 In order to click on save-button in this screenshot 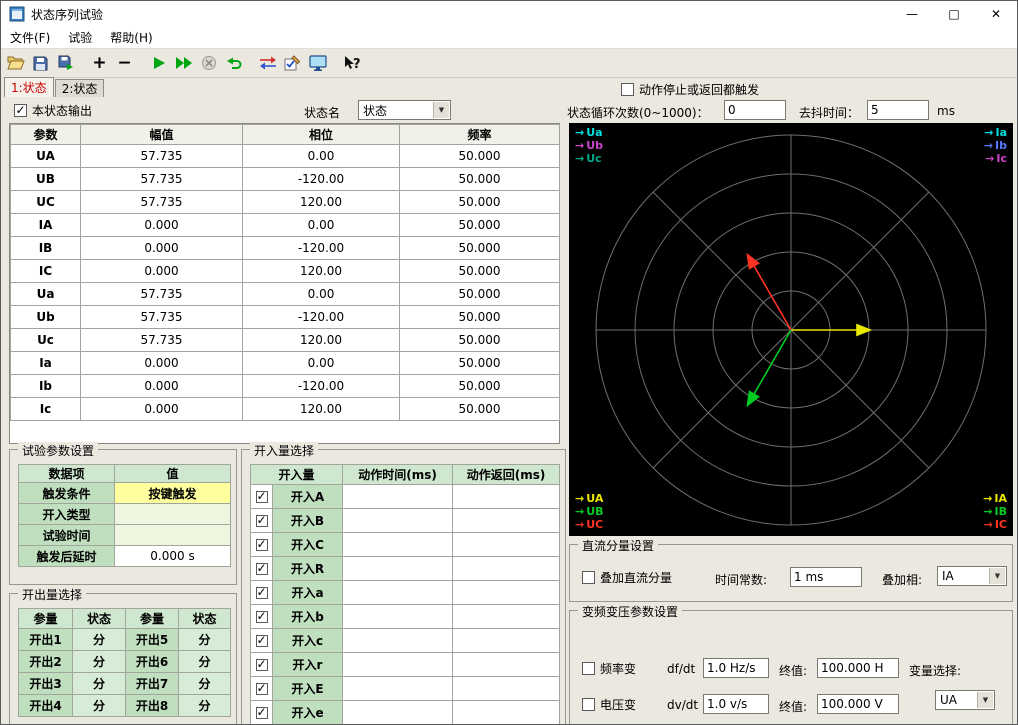, I will do `click(40, 63)`.